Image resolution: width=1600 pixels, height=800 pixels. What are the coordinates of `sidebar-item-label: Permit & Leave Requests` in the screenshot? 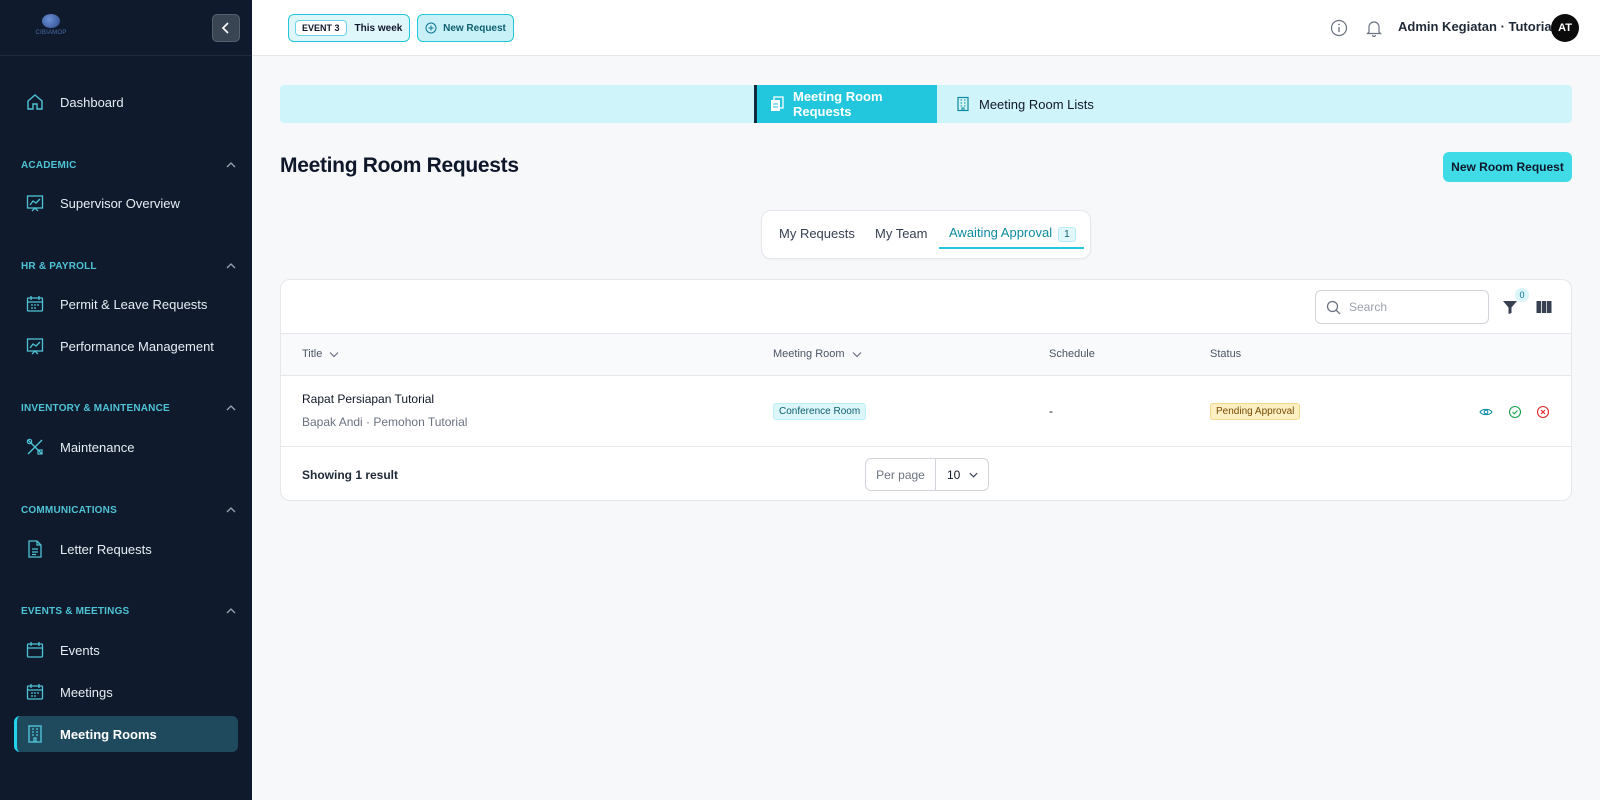 It's located at (134, 304).